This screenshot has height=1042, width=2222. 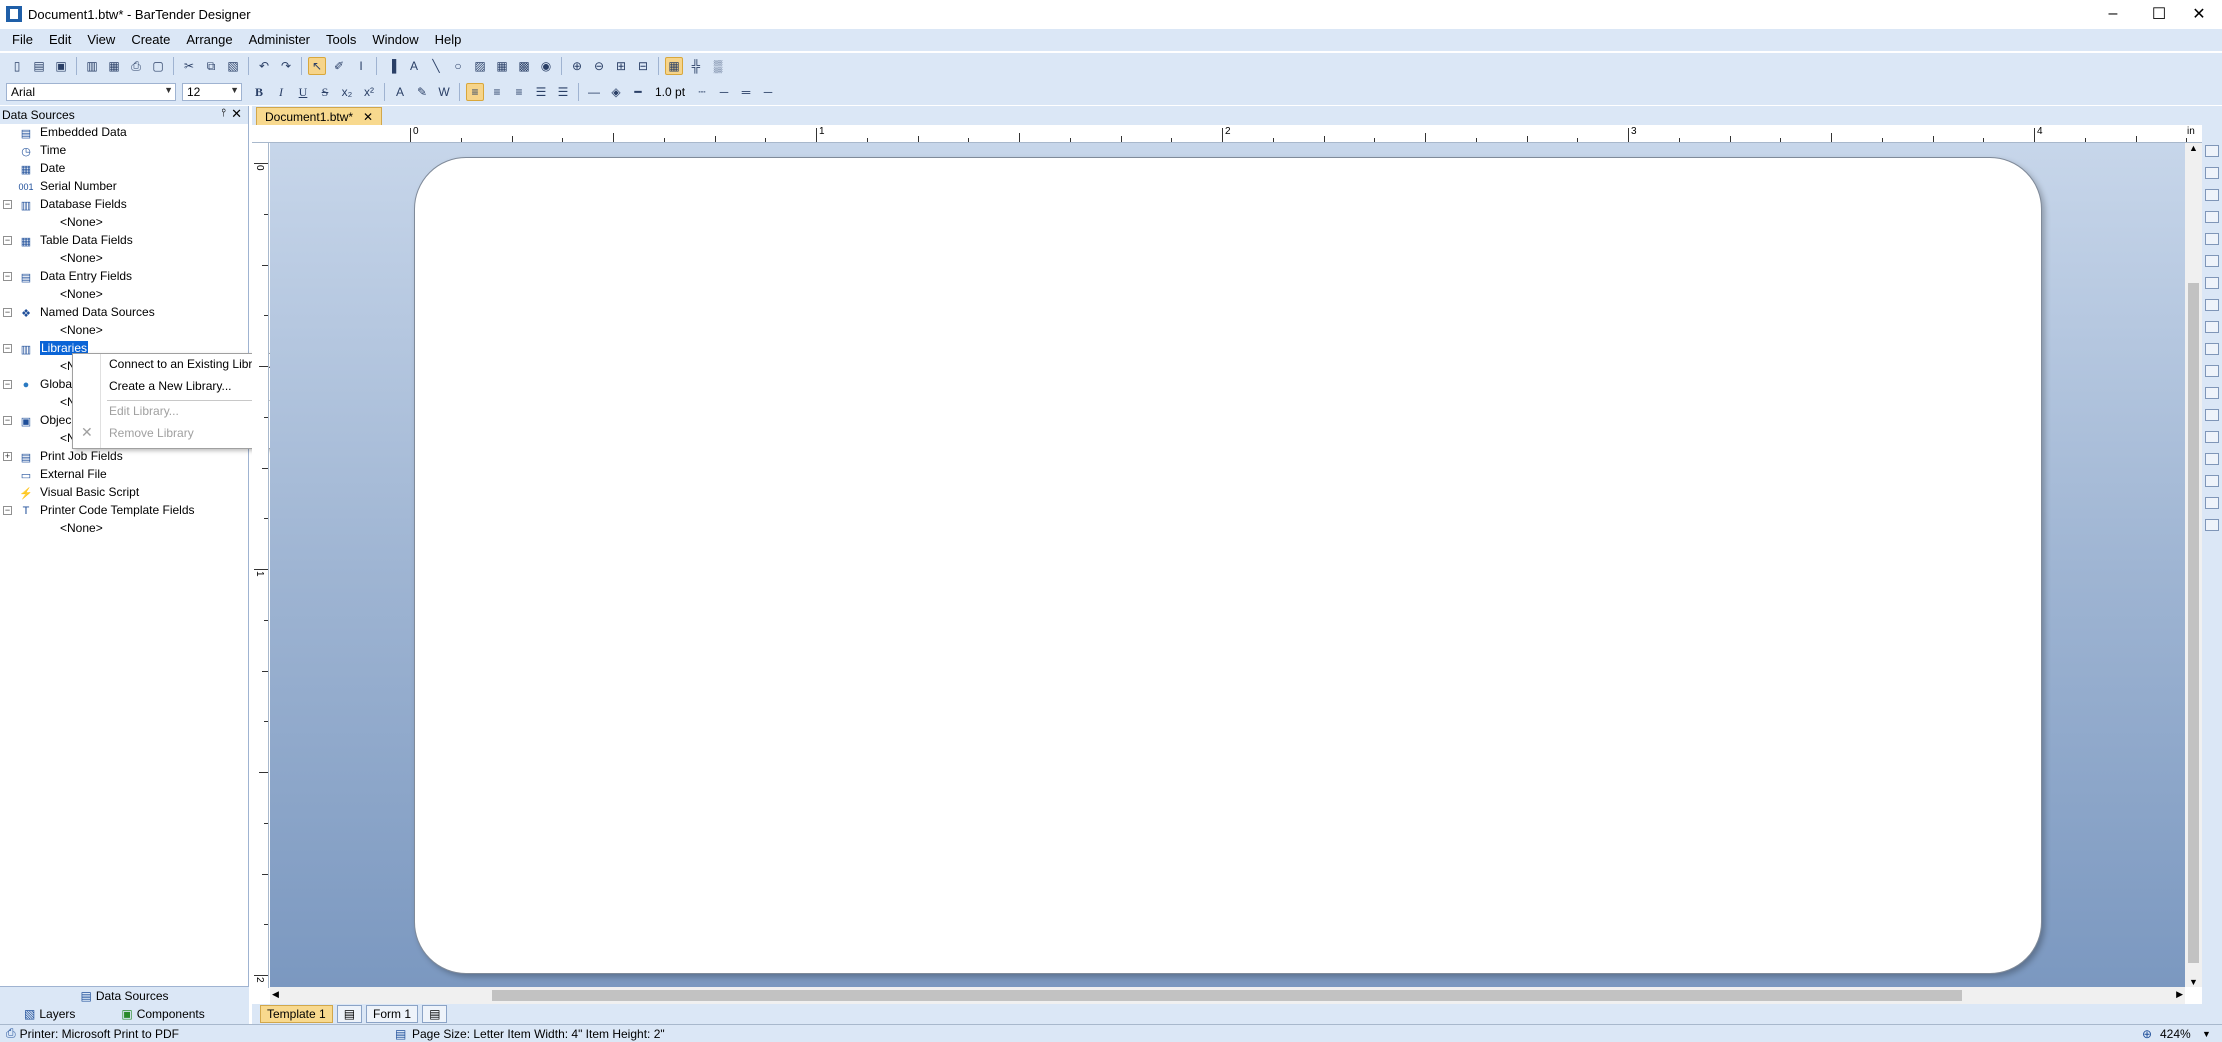 What do you see at coordinates (2193, 623) in the screenshot?
I see `vertical-scroll-thumb` at bounding box center [2193, 623].